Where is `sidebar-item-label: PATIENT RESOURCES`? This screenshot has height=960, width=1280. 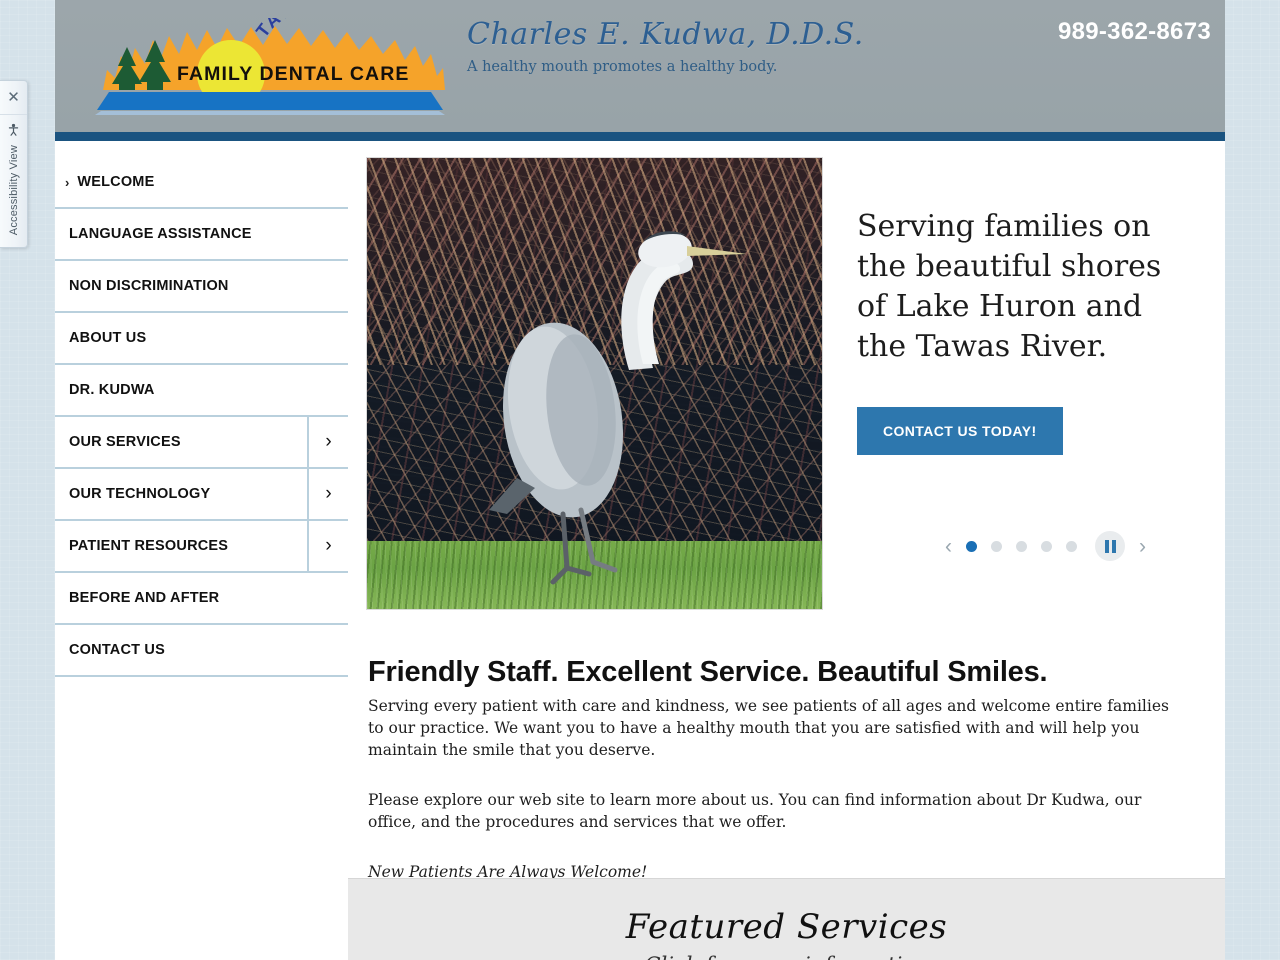 sidebar-item-label: PATIENT RESOURCES is located at coordinates (149, 546).